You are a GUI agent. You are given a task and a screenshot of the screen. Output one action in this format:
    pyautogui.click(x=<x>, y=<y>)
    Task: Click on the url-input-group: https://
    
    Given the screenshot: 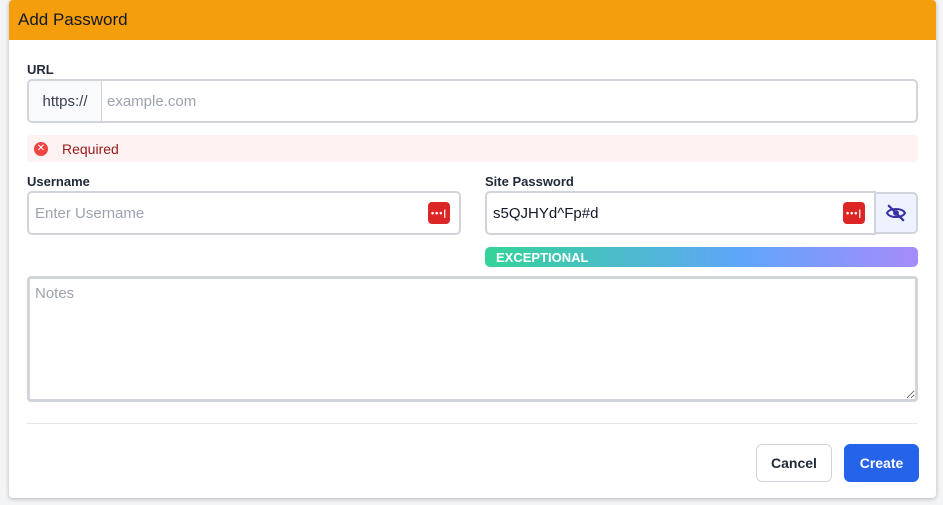 What is the action you would take?
    pyautogui.click(x=472, y=101)
    